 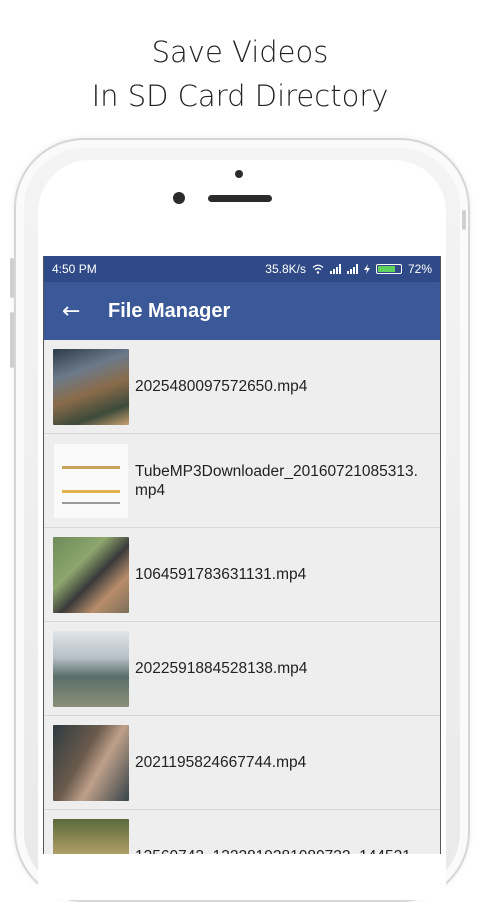 What do you see at coordinates (419, 269) in the screenshot?
I see `battery-level: 72%` at bounding box center [419, 269].